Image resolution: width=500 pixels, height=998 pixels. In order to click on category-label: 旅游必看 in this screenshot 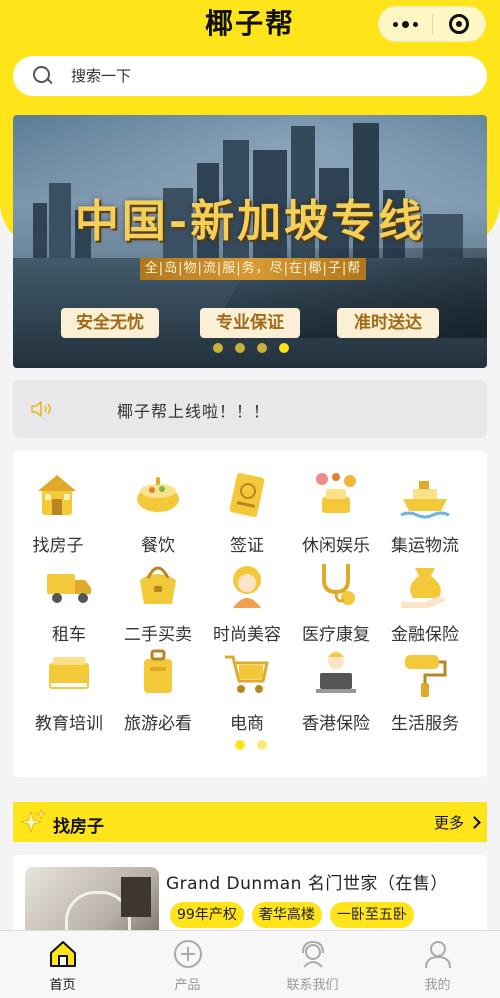, I will do `click(158, 724)`.